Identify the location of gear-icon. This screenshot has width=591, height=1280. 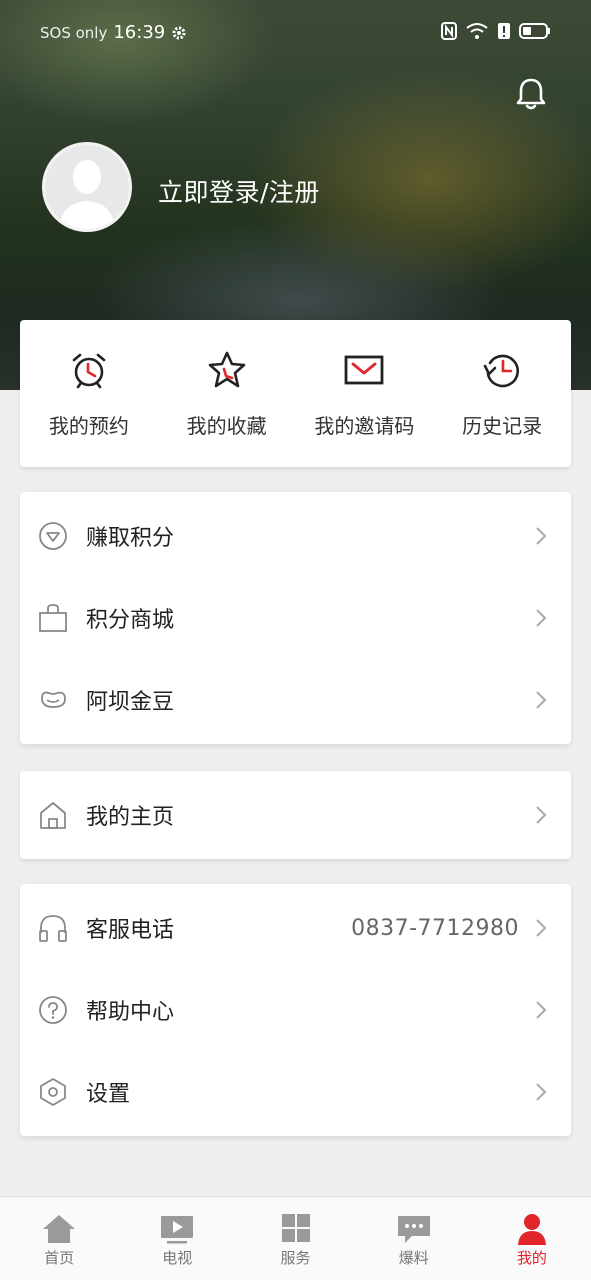
(179, 32).